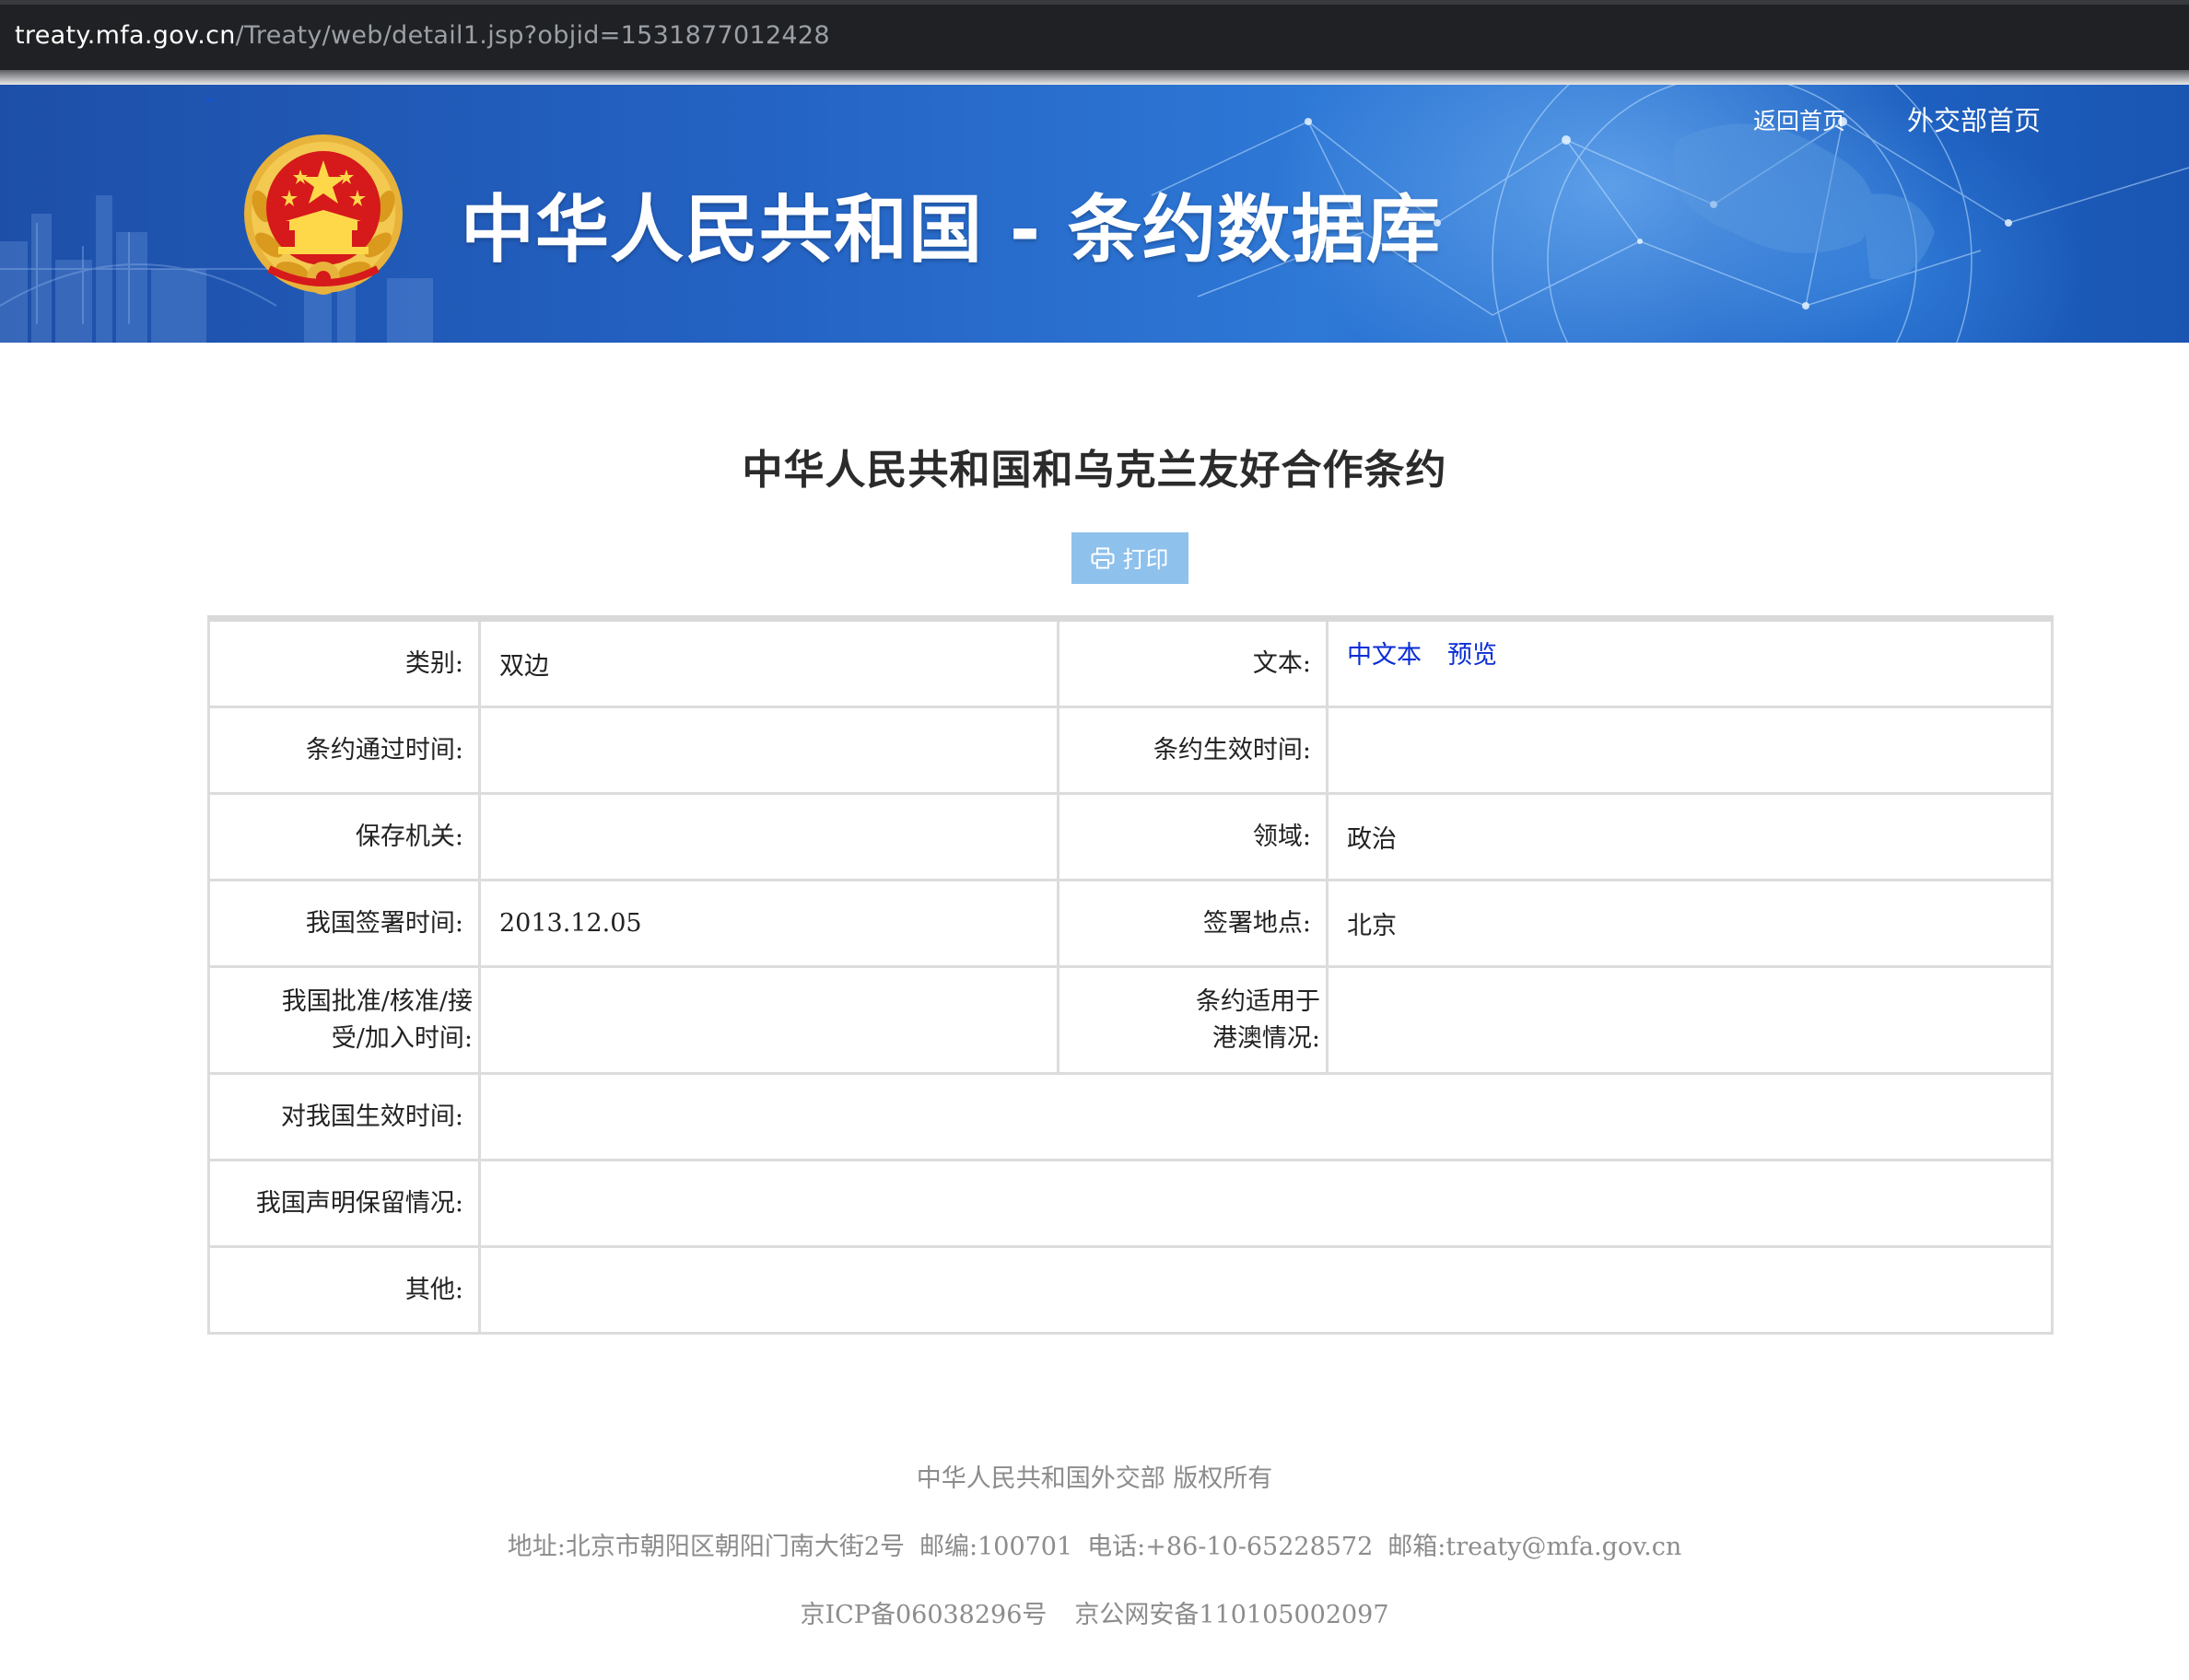 The width and height of the screenshot is (2189, 1680). What do you see at coordinates (345, 1021) in the screenshot?
I see `ratified-time-label: 我国批准/核准/接受/加入时间:` at bounding box center [345, 1021].